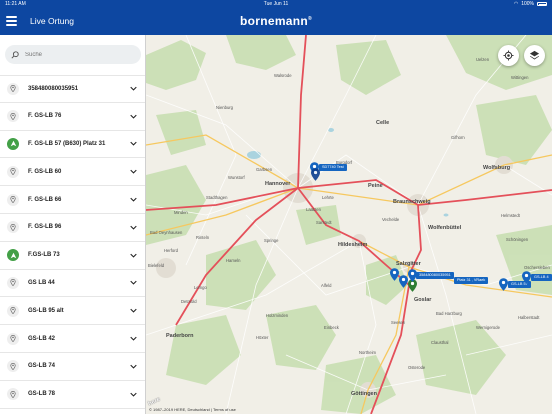 This screenshot has width=552, height=414. I want to click on vehicle-name: F. GS-LB 60, so click(45, 171).